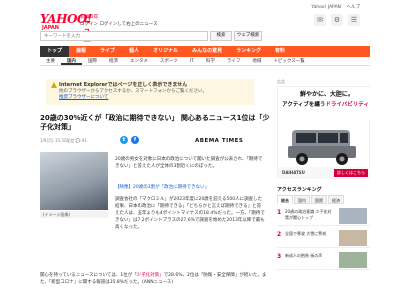  I want to click on ad-label: 広告, so click(281, 81).